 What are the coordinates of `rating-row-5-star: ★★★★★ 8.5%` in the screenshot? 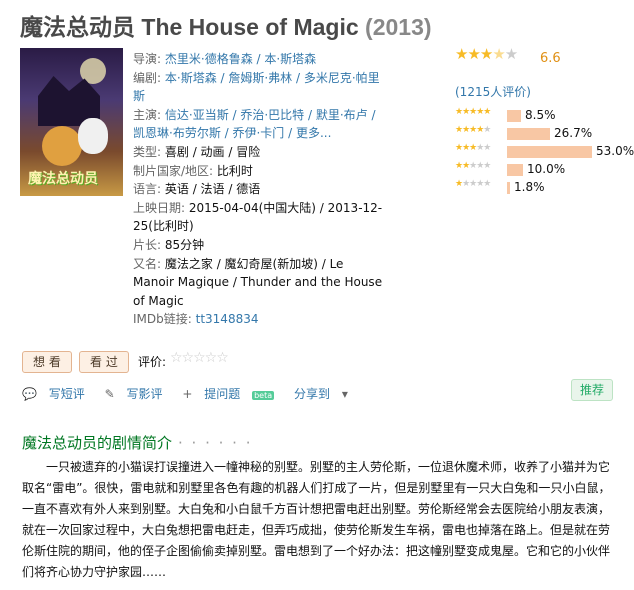 It's located at (540, 115).